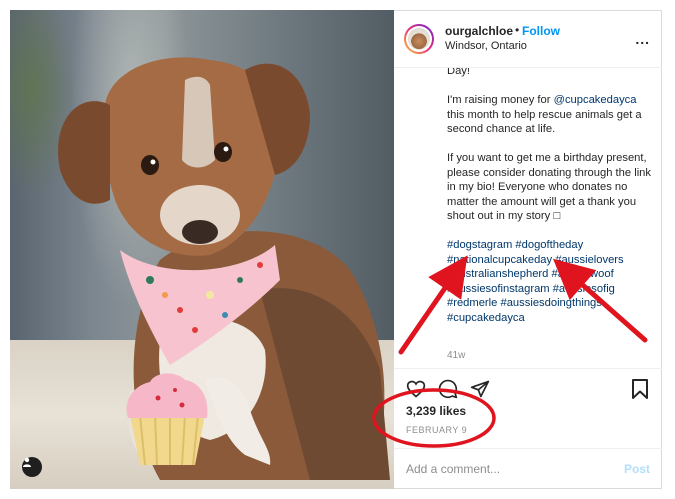 This screenshot has width=675, height=499. What do you see at coordinates (459, 72) in the screenshot?
I see `caption-line-top: Day!` at bounding box center [459, 72].